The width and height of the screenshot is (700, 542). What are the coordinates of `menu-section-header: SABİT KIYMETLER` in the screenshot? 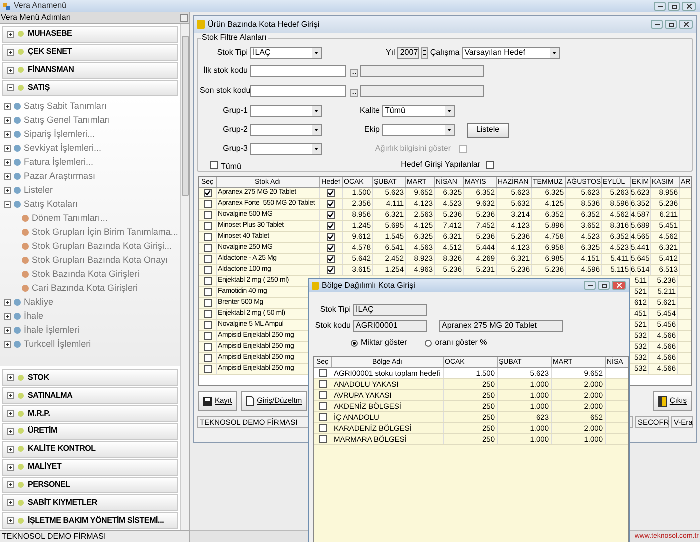 It's located at (90, 503).